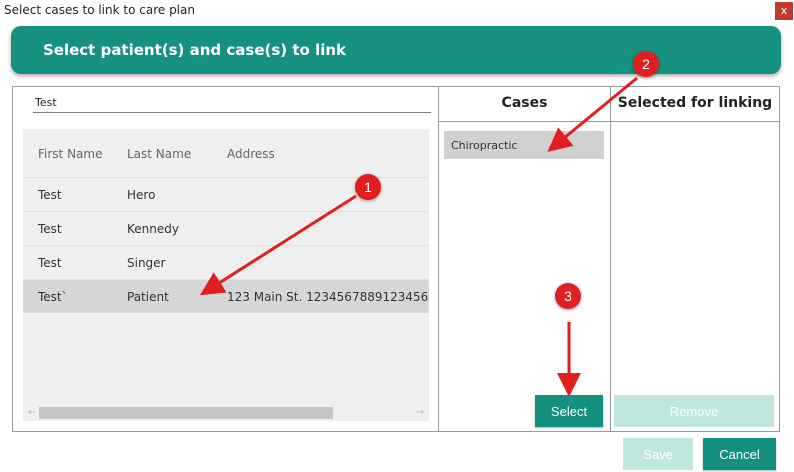 This screenshot has width=794, height=472. I want to click on close-button: x, so click(784, 11).